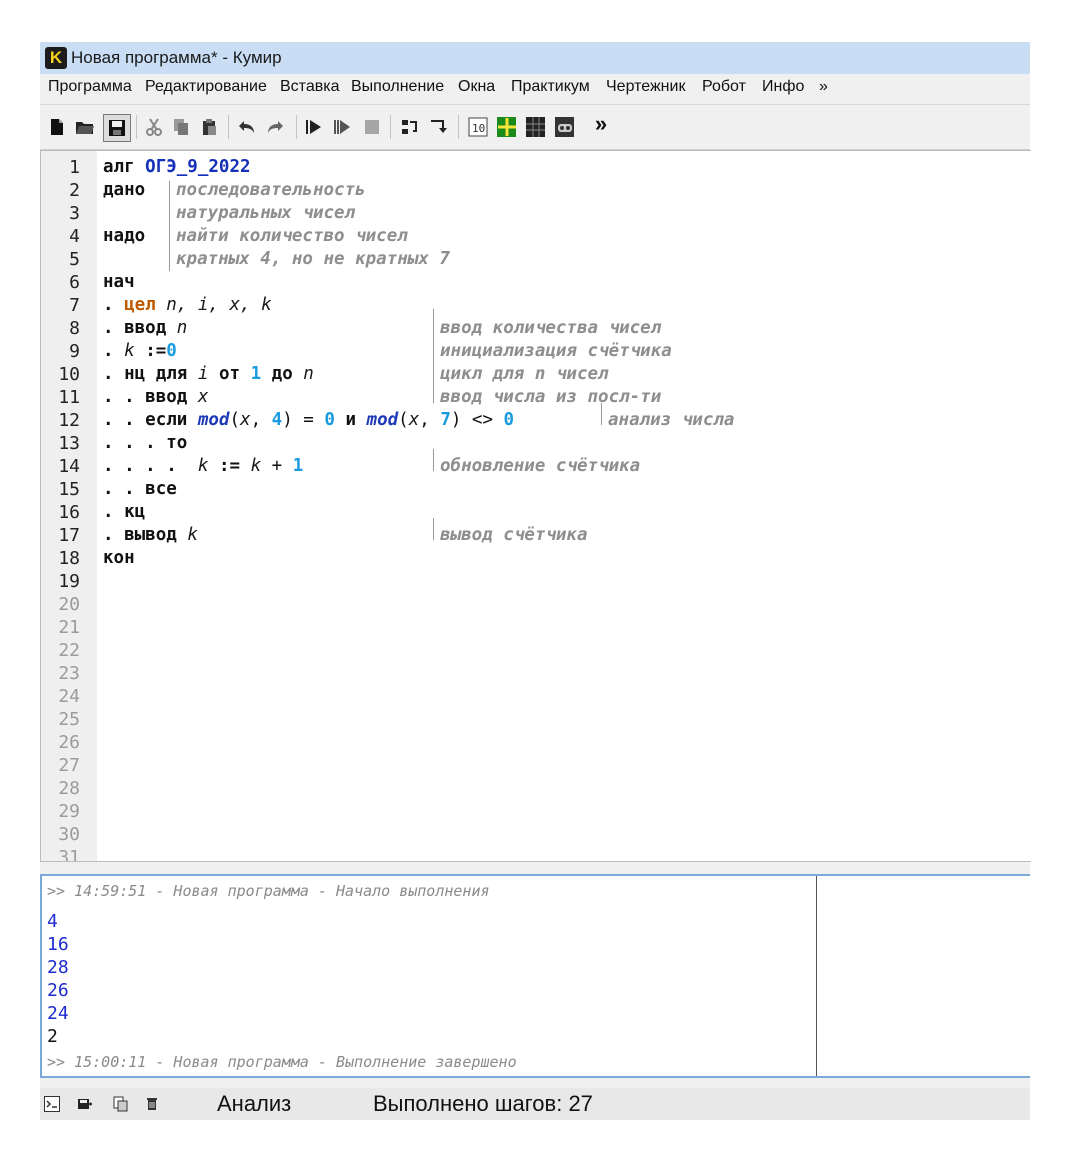 The width and height of the screenshot is (1070, 1160). Describe the element at coordinates (69, 834) in the screenshot. I see `line-number: 30` at that location.